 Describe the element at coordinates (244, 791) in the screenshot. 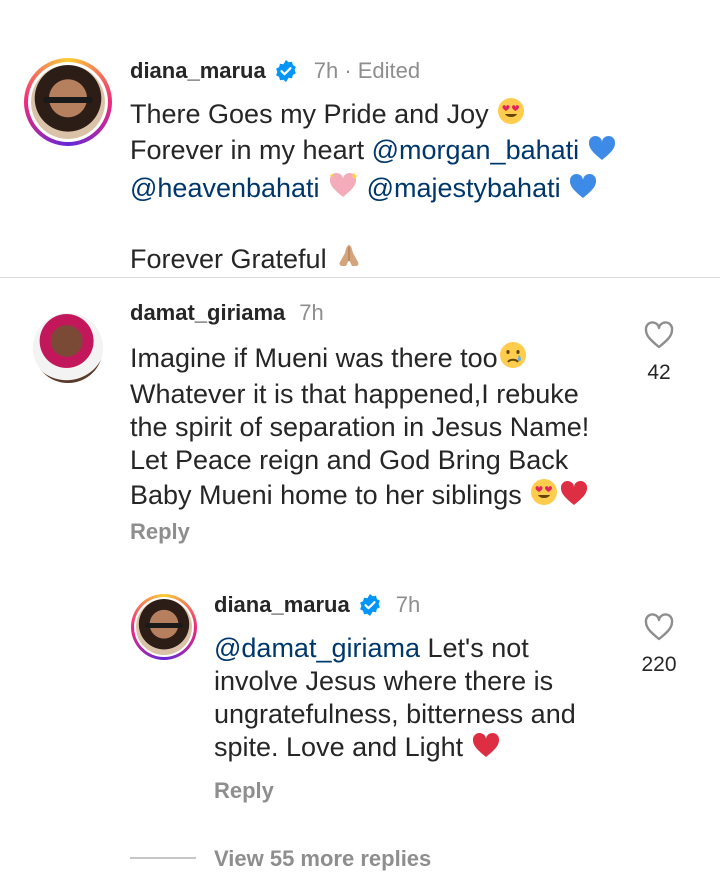

I see `reply-reply-button: Reply` at that location.